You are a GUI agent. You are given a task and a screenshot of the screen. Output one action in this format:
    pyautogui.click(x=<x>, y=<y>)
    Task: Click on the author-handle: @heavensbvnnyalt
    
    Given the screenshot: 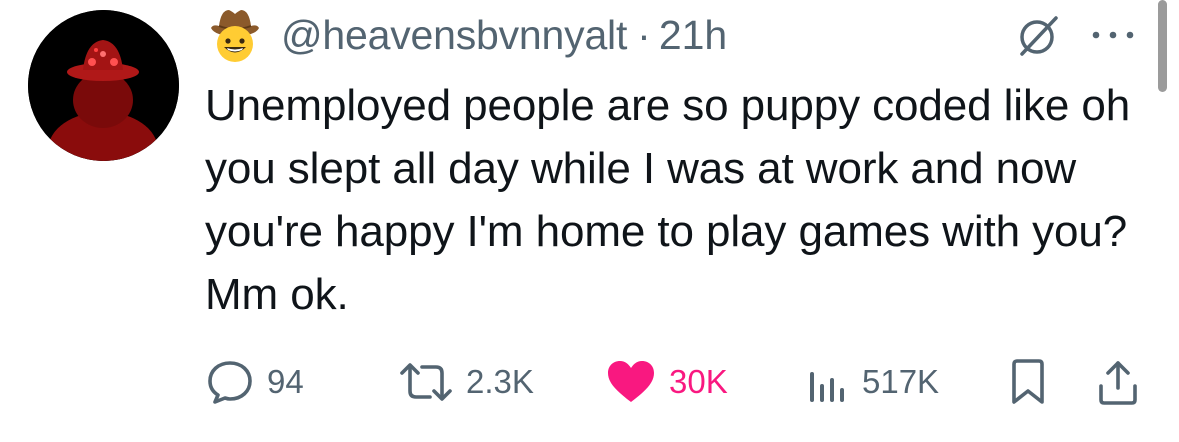 What is the action you would take?
    pyautogui.click(x=454, y=35)
    